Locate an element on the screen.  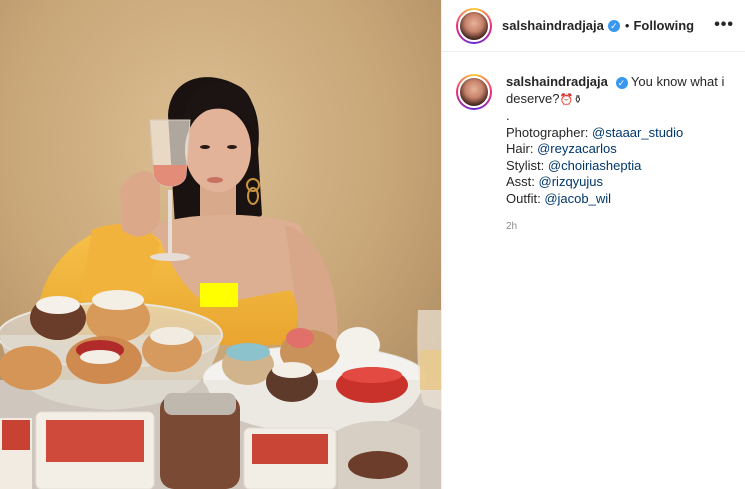
post-header: salshaindradjaja ✓ • Following ••• is located at coordinates (593, 26).